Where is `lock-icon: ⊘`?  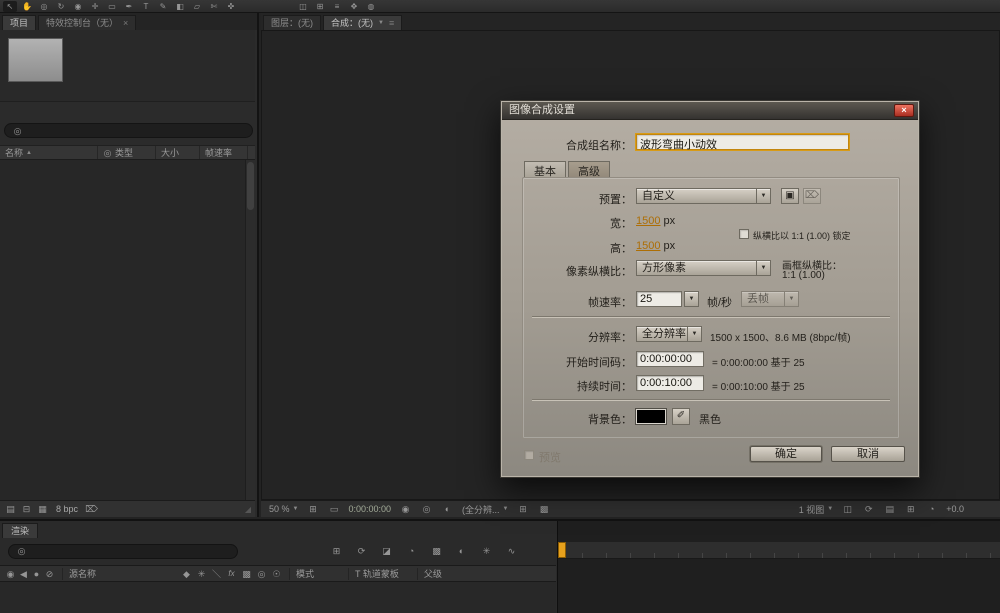
lock-icon: ⊘ is located at coordinates (49, 574).